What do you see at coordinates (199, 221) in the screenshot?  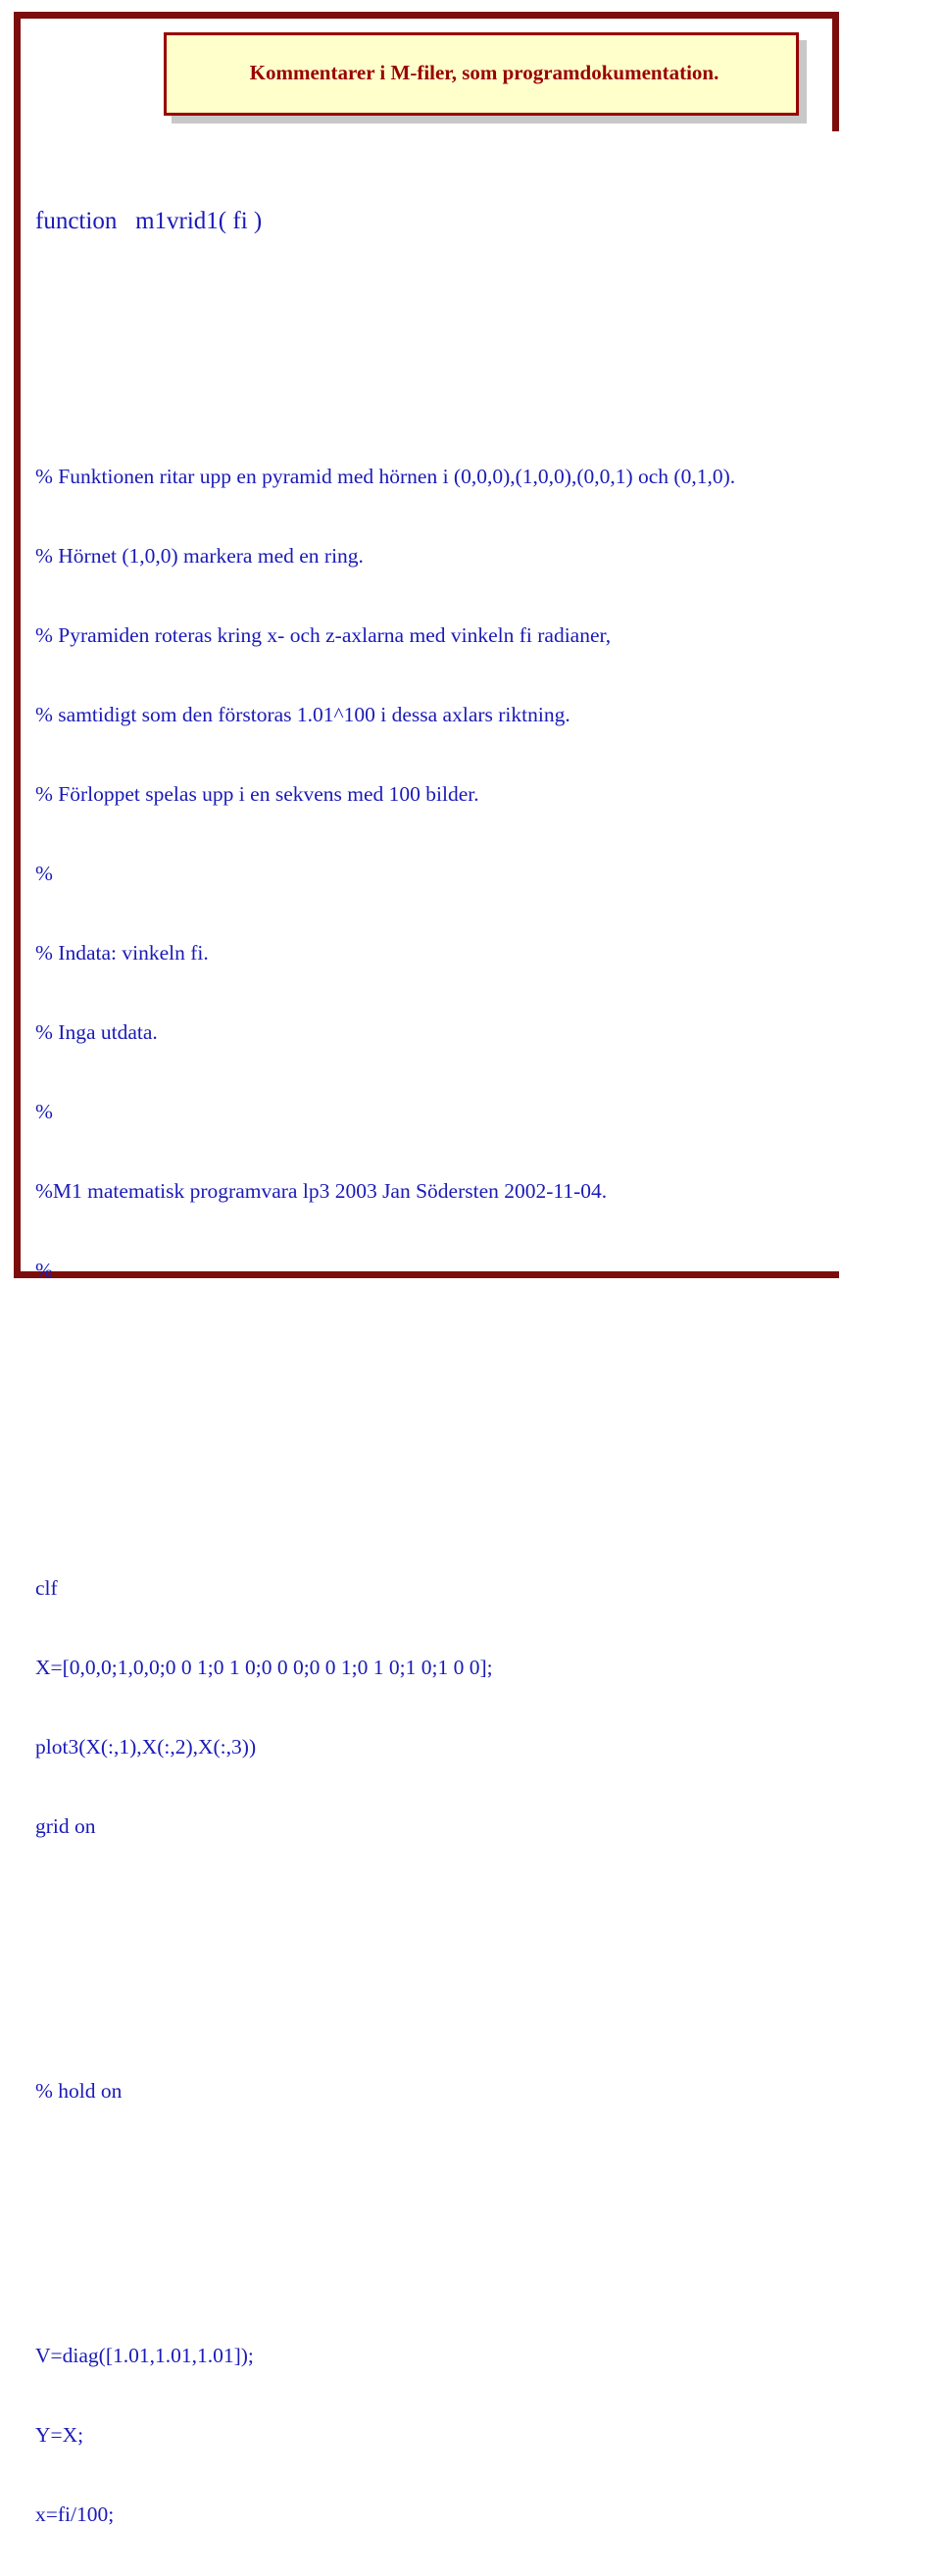 I see `function-name-args: m1vrid1( fi )` at bounding box center [199, 221].